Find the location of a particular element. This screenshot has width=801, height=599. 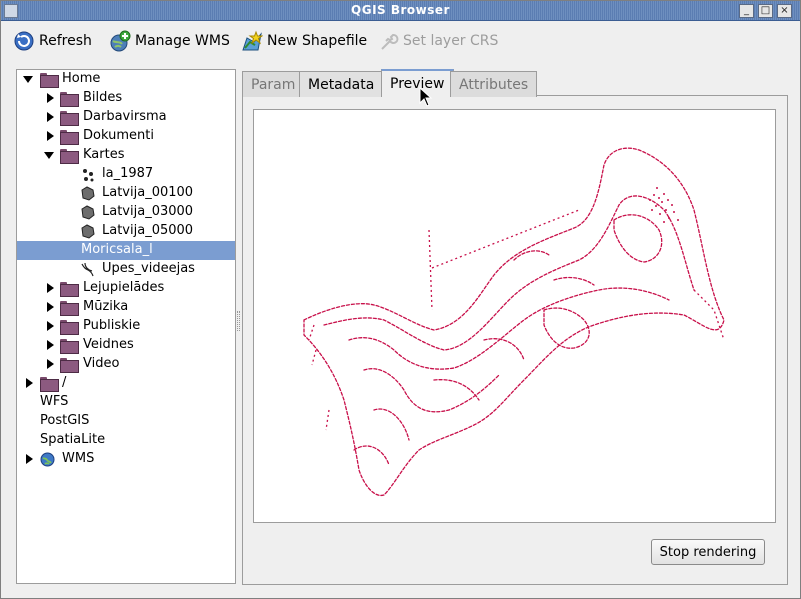

tab-metadata: Metadata is located at coordinates (341, 84).